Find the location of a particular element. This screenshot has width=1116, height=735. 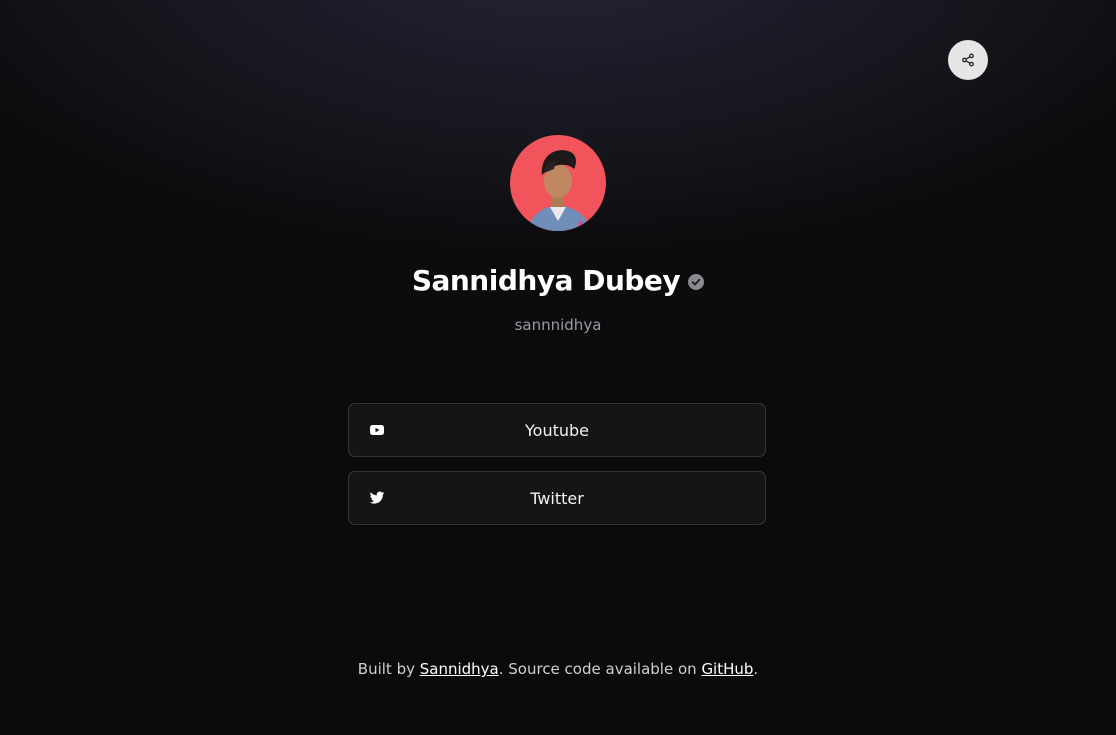

footer-suffix: . is located at coordinates (756, 669).